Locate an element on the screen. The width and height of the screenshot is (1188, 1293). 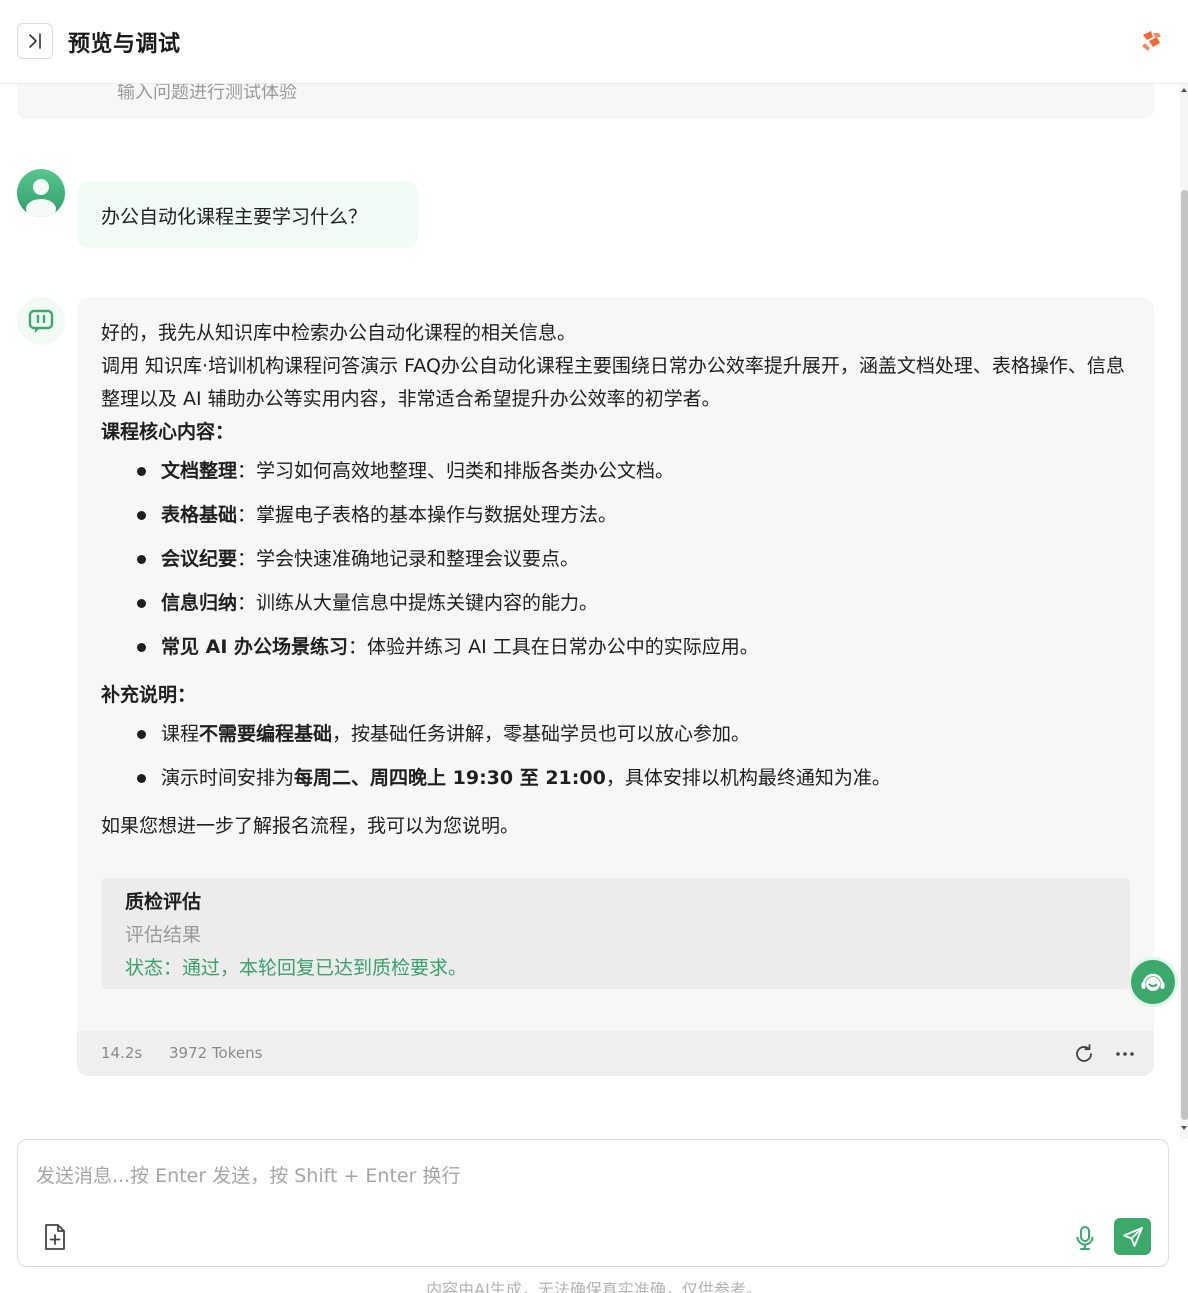
intro-text: 输入问题进行测试体验 is located at coordinates (207, 93).